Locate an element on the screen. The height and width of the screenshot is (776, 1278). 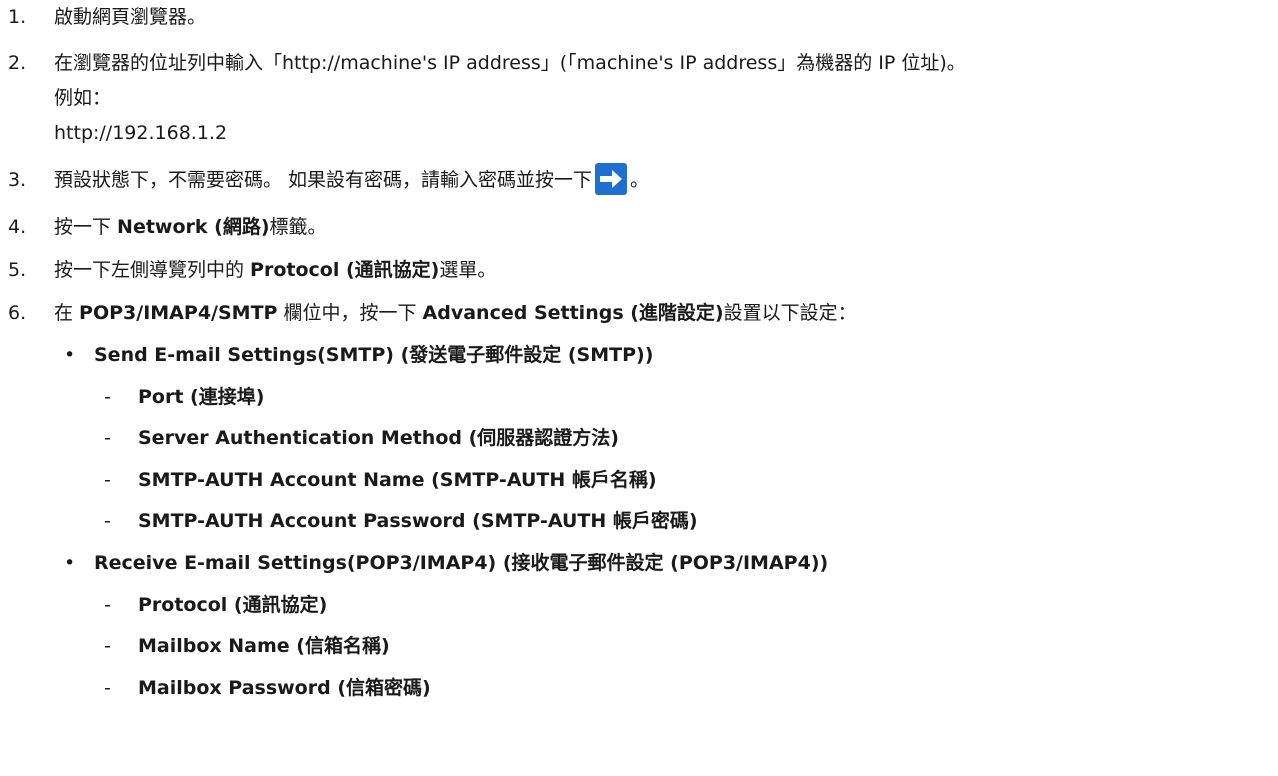
settings-item-label: Server Authentication Method (伺服器認證方法) is located at coordinates (378, 438).